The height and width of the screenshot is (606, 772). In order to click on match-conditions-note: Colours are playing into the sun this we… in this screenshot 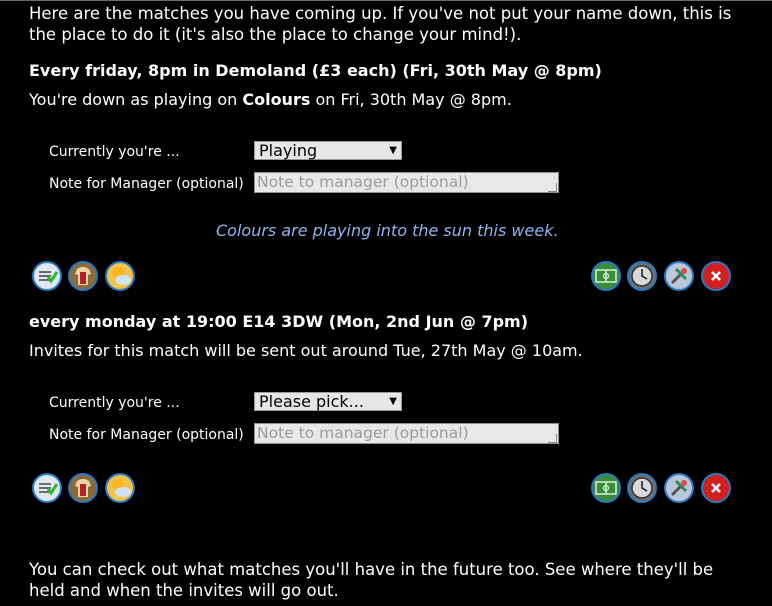, I will do `click(387, 230)`.